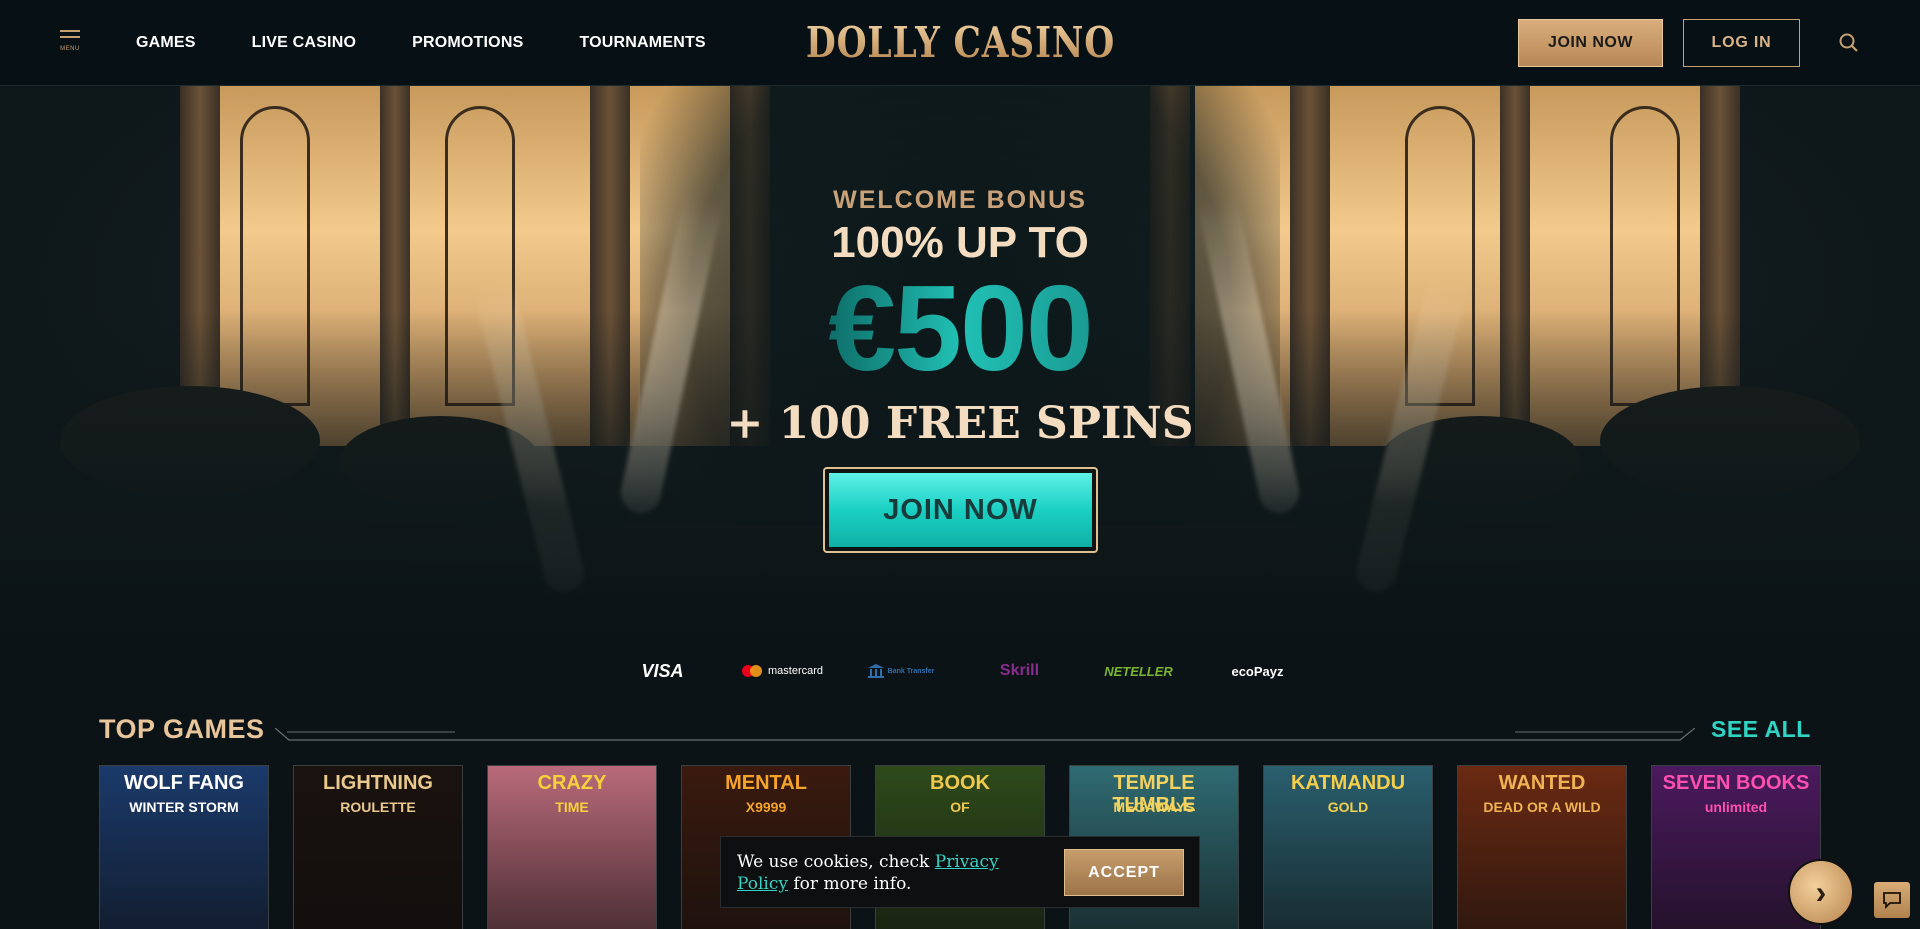 This screenshot has height=929, width=1920. I want to click on game-tile: WANTED DEAD OR A WILD, so click(1542, 847).